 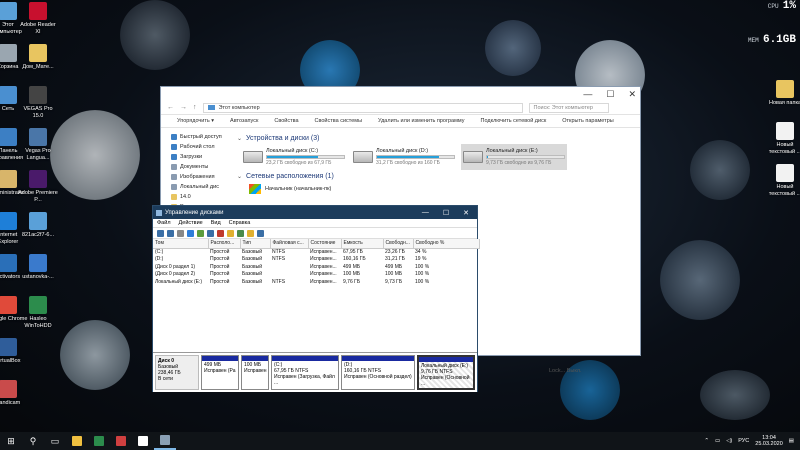 I want to click on menu-item: Действие, so click(x=191, y=223).